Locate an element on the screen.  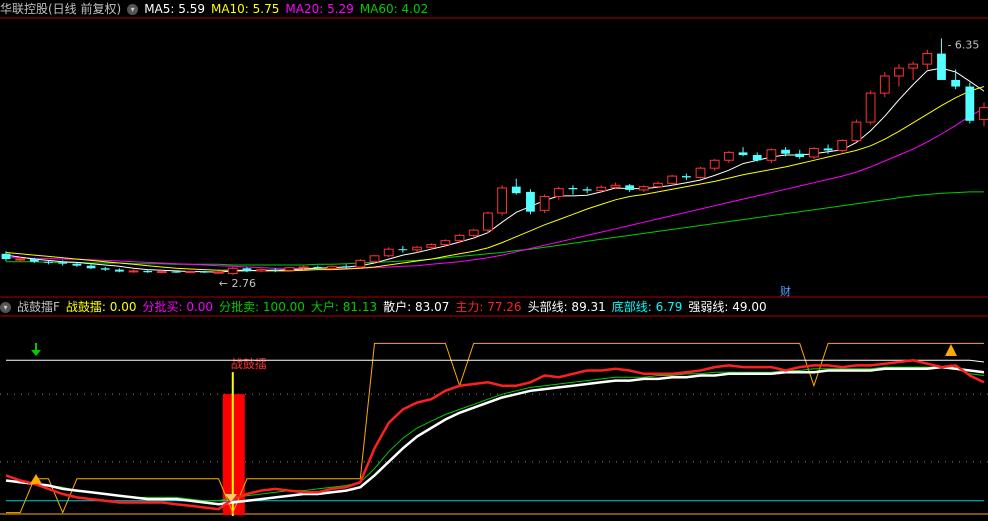
low-price-label: ← 2.76 is located at coordinates (237, 283).